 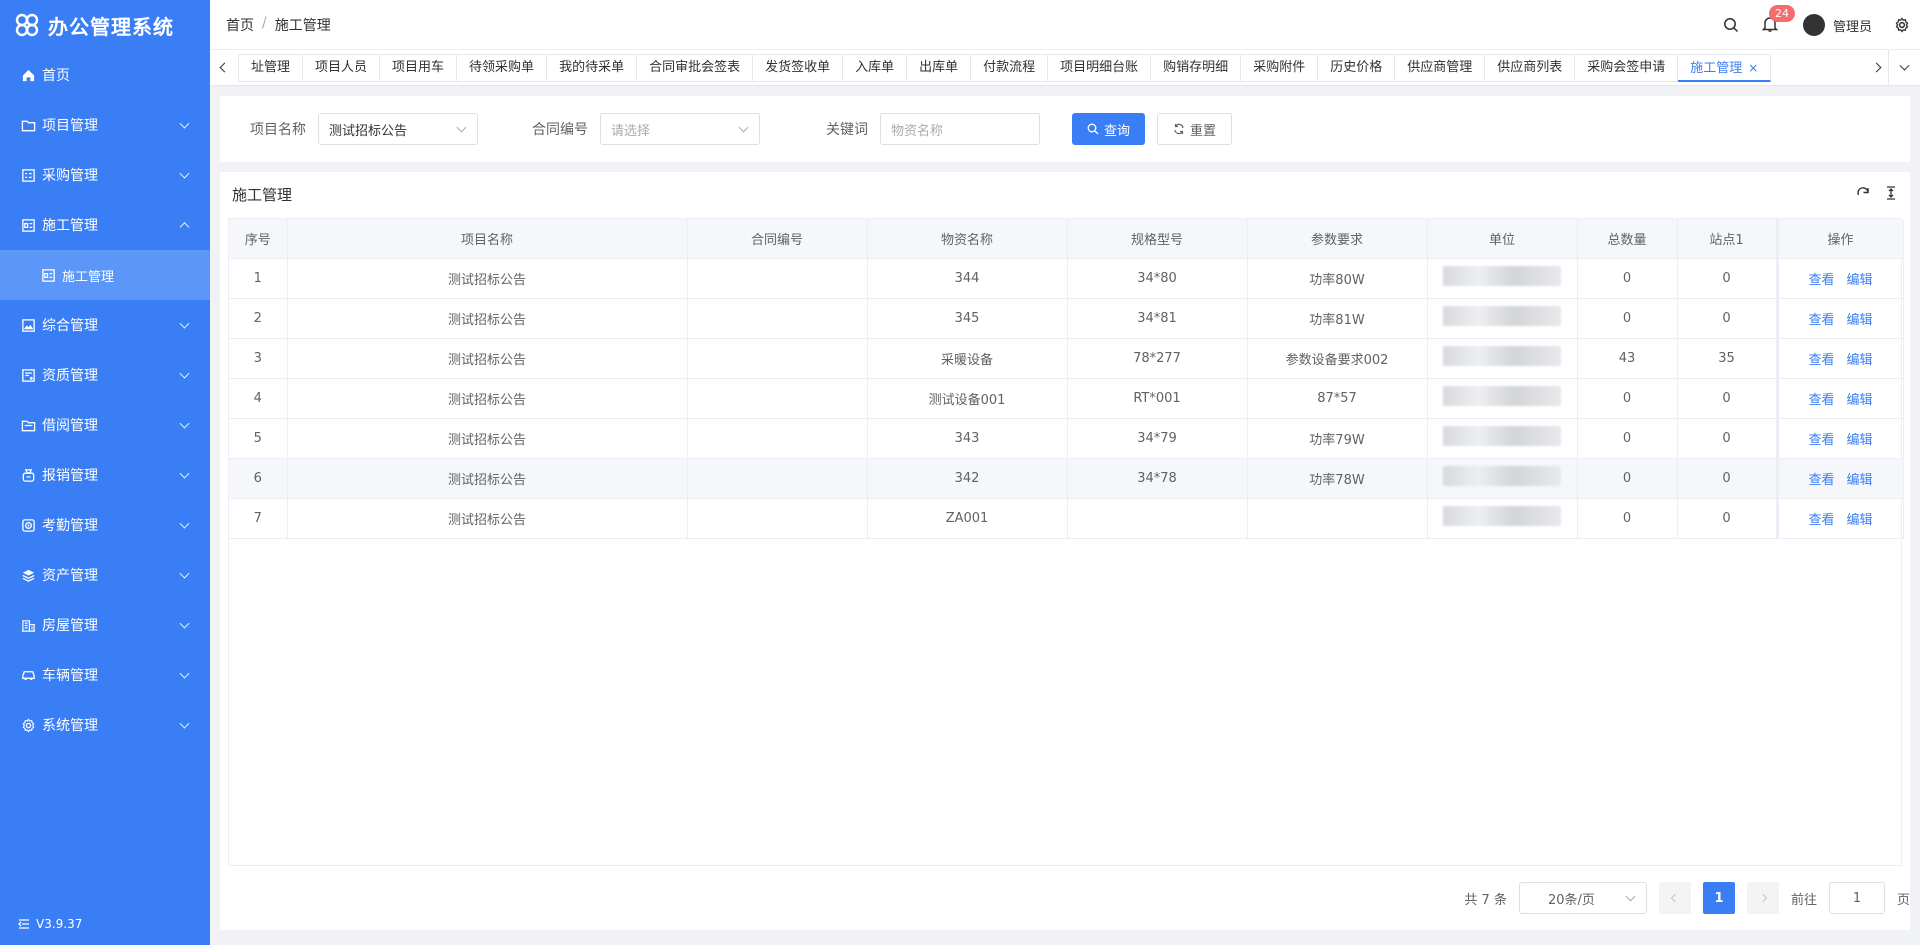 What do you see at coordinates (777, 239) in the screenshot?
I see `column-header: 合同编号` at bounding box center [777, 239].